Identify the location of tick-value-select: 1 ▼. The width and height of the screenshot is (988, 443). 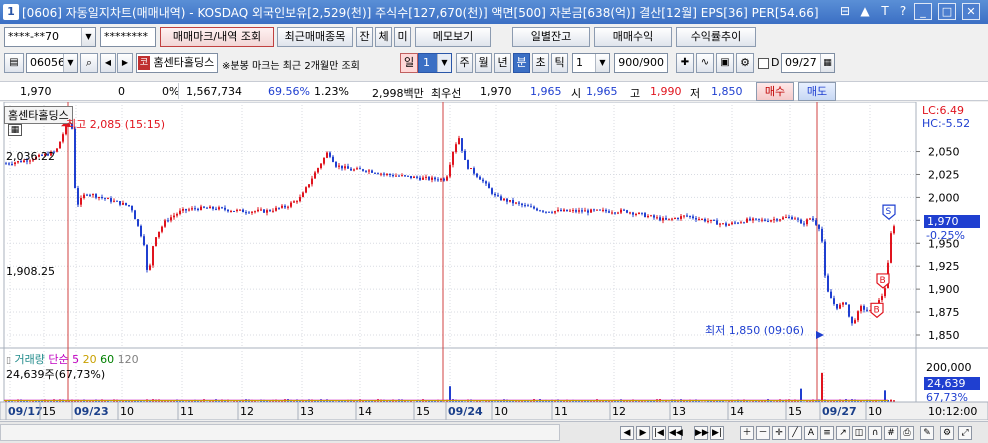
(591, 63).